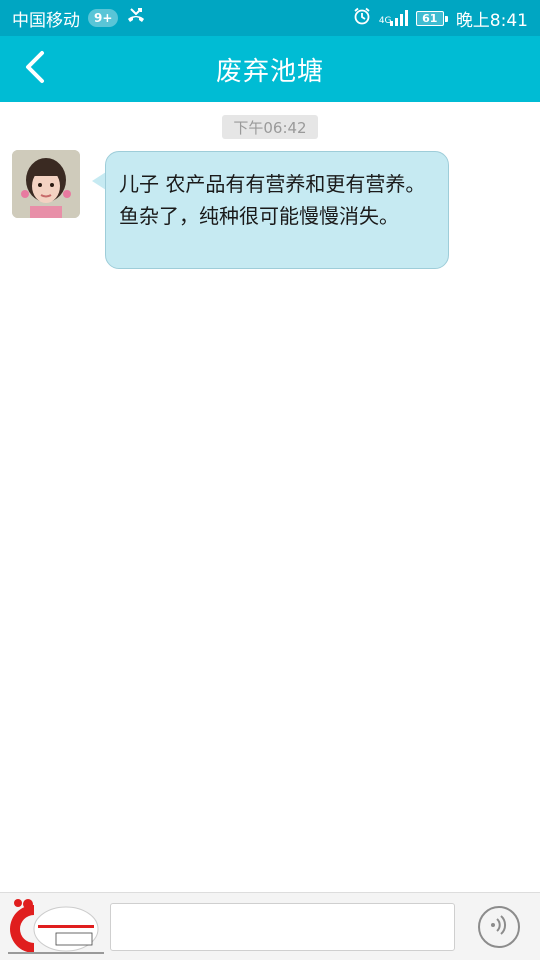 The image size is (540, 960). What do you see at coordinates (282, 927) in the screenshot?
I see `message-input` at bounding box center [282, 927].